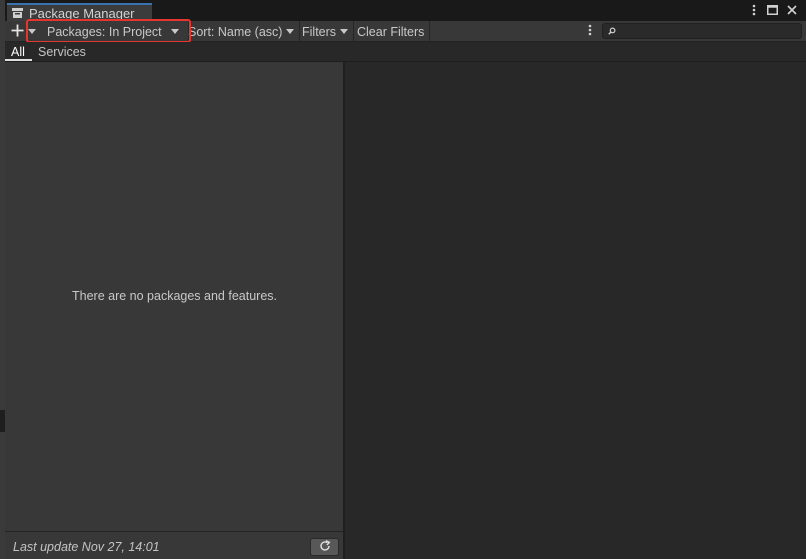  Describe the element at coordinates (18, 51) in the screenshot. I see `tab-all-label: All` at that location.